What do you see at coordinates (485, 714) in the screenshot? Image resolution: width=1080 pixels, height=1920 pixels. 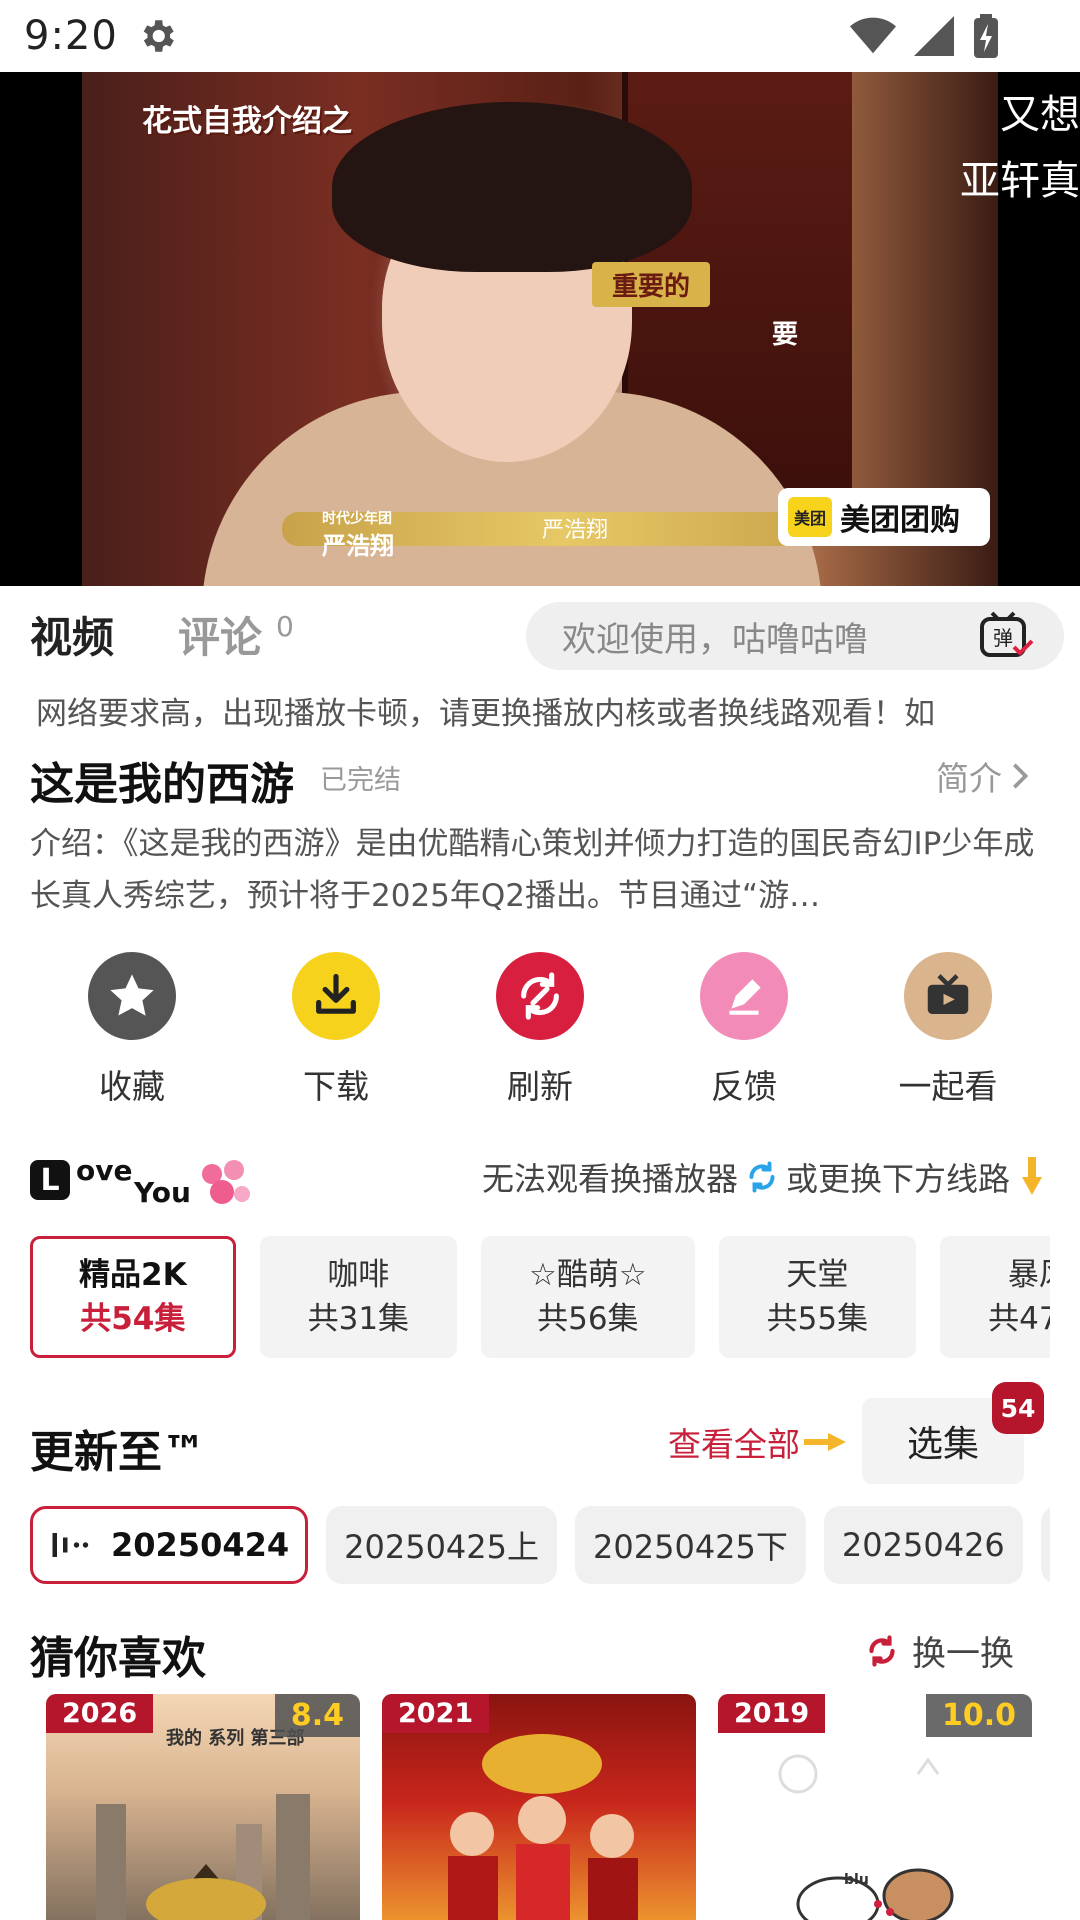 I see `notice-marquee: 网络要求高，出现播放卡顿，请更换播放内核或者换线路观看！如` at bounding box center [485, 714].